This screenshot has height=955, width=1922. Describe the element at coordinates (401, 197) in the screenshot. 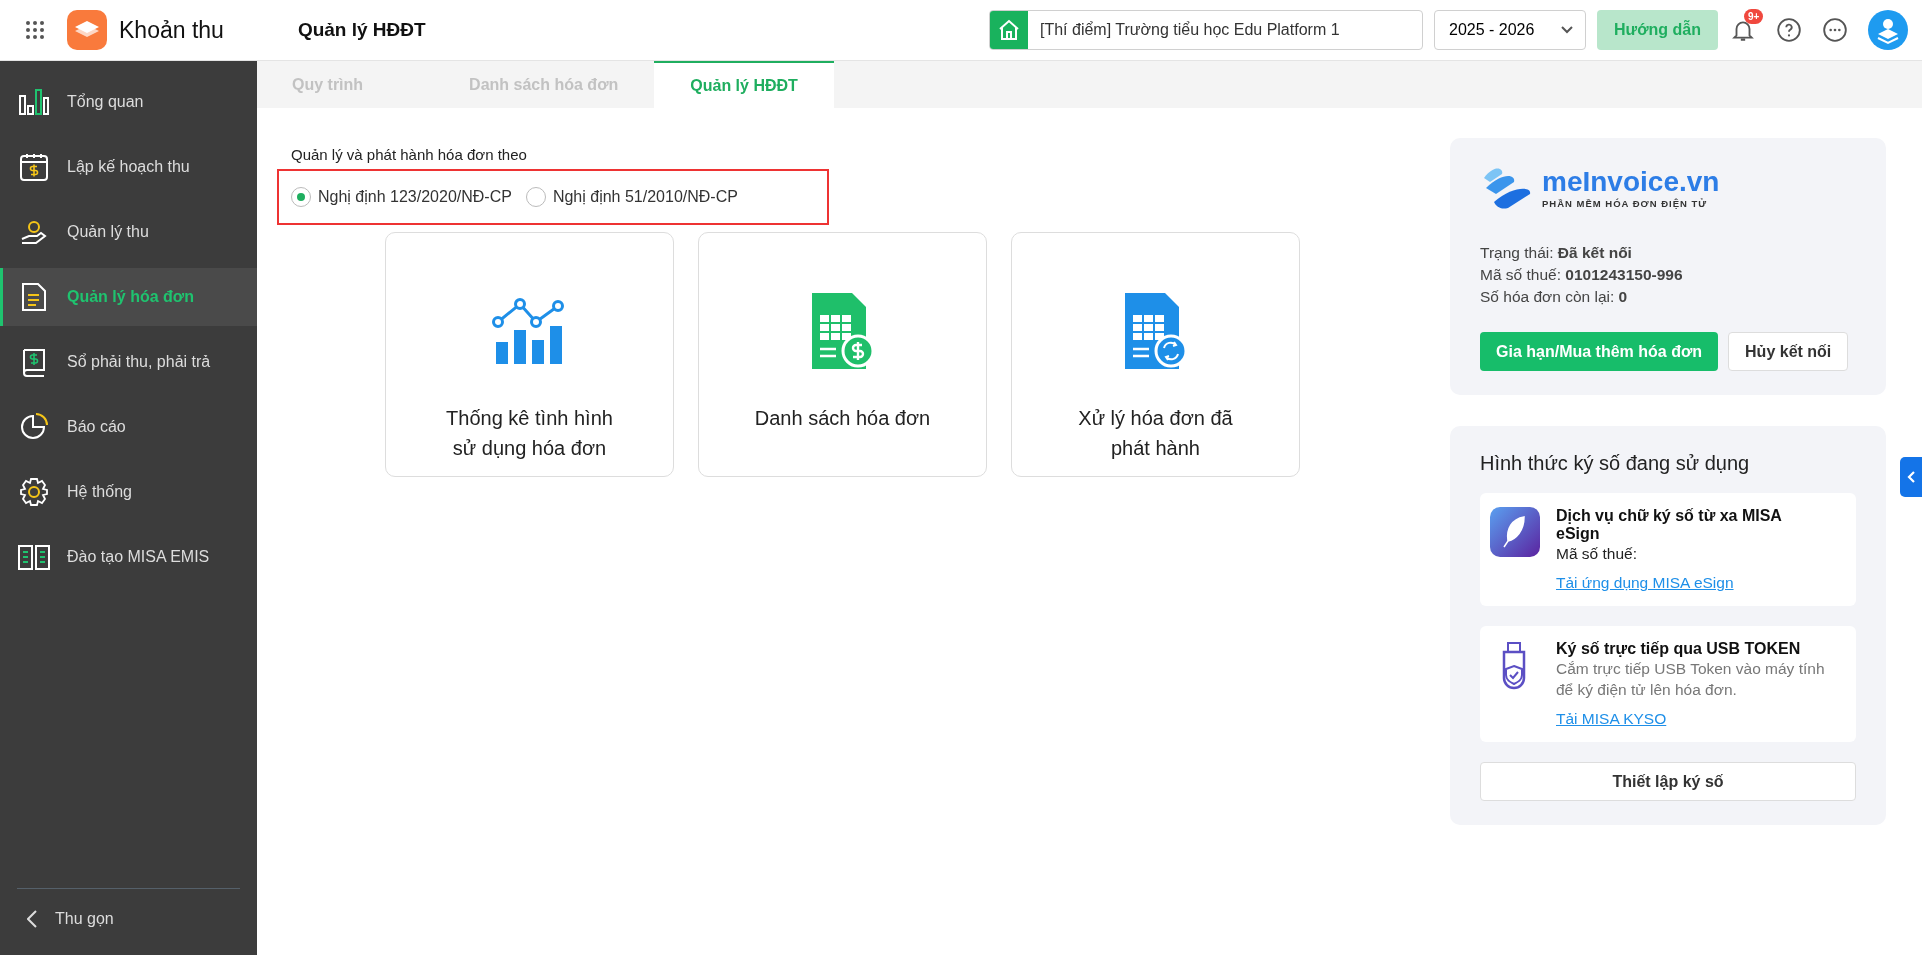

I see `radio-option: Nghị định 123/2020/NĐ-CP` at that location.